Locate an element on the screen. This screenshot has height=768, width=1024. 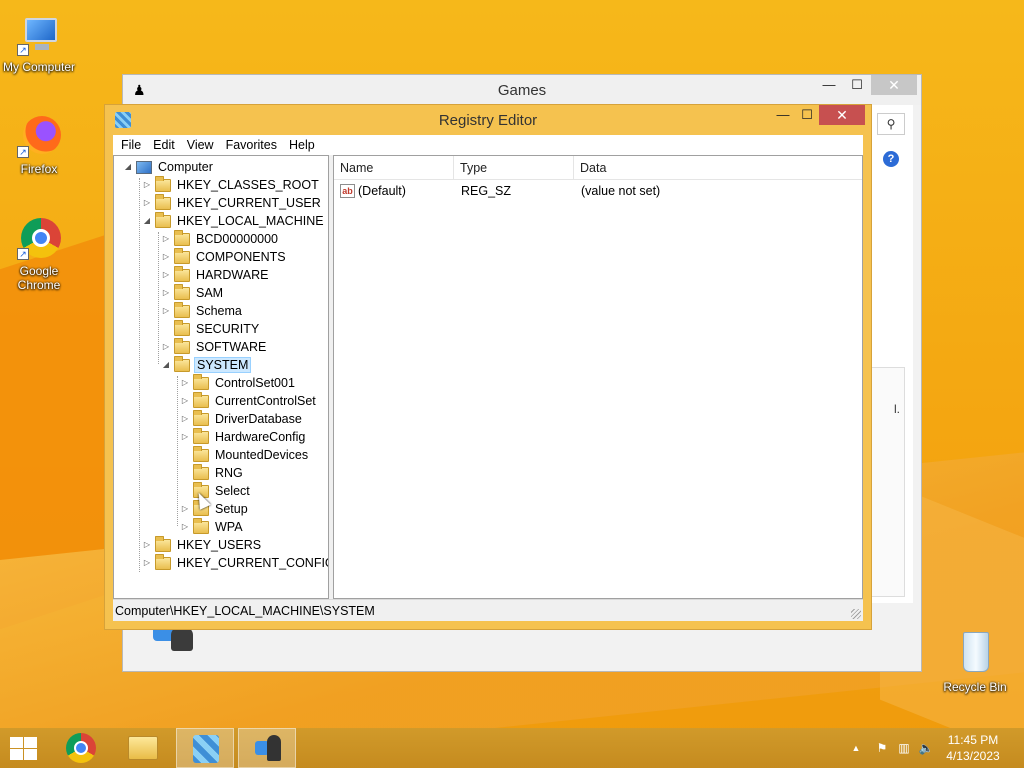
tree-node-controlset001: ▷ ControlSet001 is located at coordinates (238, 382).